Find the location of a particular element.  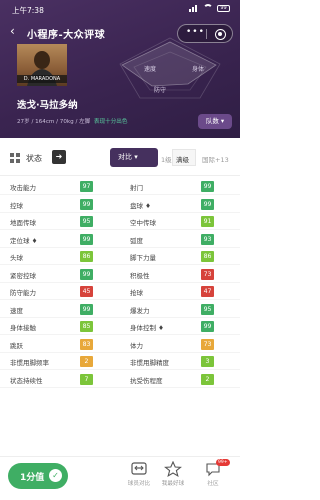

player-photo: D. MARADONA is located at coordinates (42, 65).